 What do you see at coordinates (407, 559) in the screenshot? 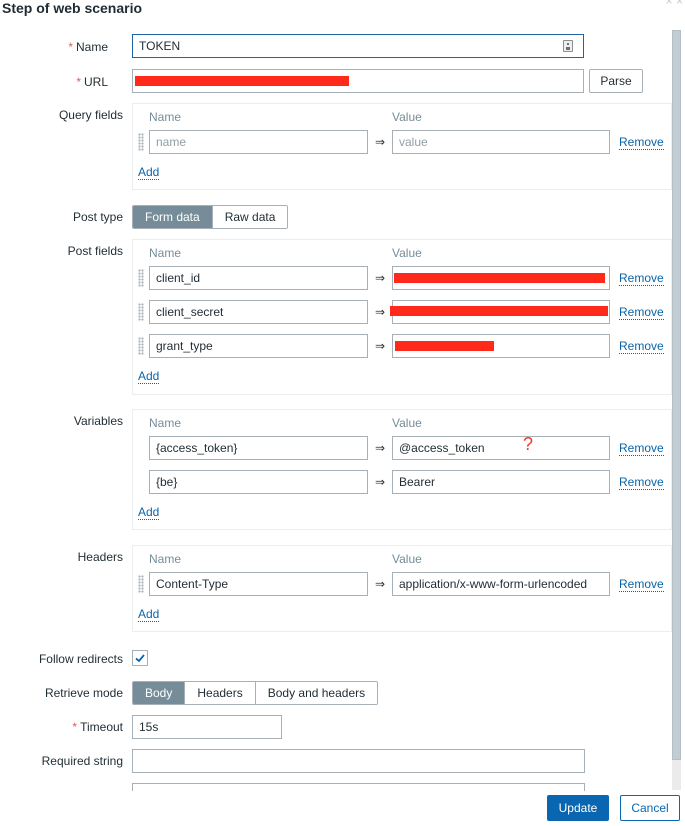
I see `hdr-col-value: Value` at bounding box center [407, 559].